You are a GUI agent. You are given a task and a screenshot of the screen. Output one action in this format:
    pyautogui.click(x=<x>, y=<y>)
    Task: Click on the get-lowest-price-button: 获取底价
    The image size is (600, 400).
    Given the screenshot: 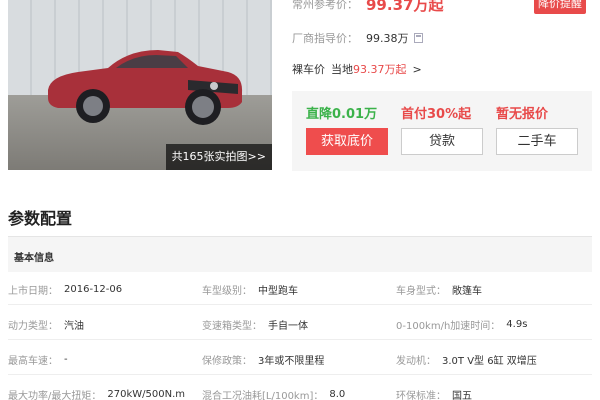 What is the action you would take?
    pyautogui.click(x=347, y=141)
    